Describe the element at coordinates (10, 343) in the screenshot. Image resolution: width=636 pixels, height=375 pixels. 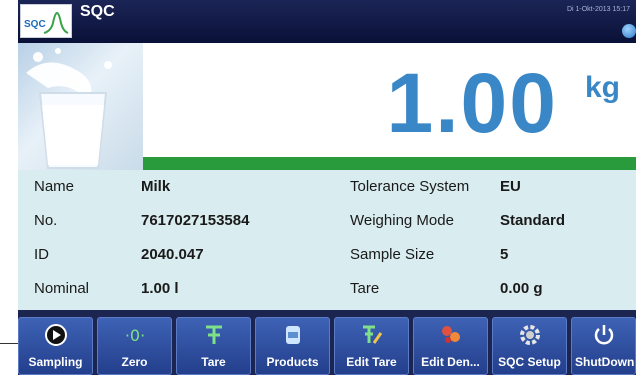
I see `annotation-pointer-line` at that location.